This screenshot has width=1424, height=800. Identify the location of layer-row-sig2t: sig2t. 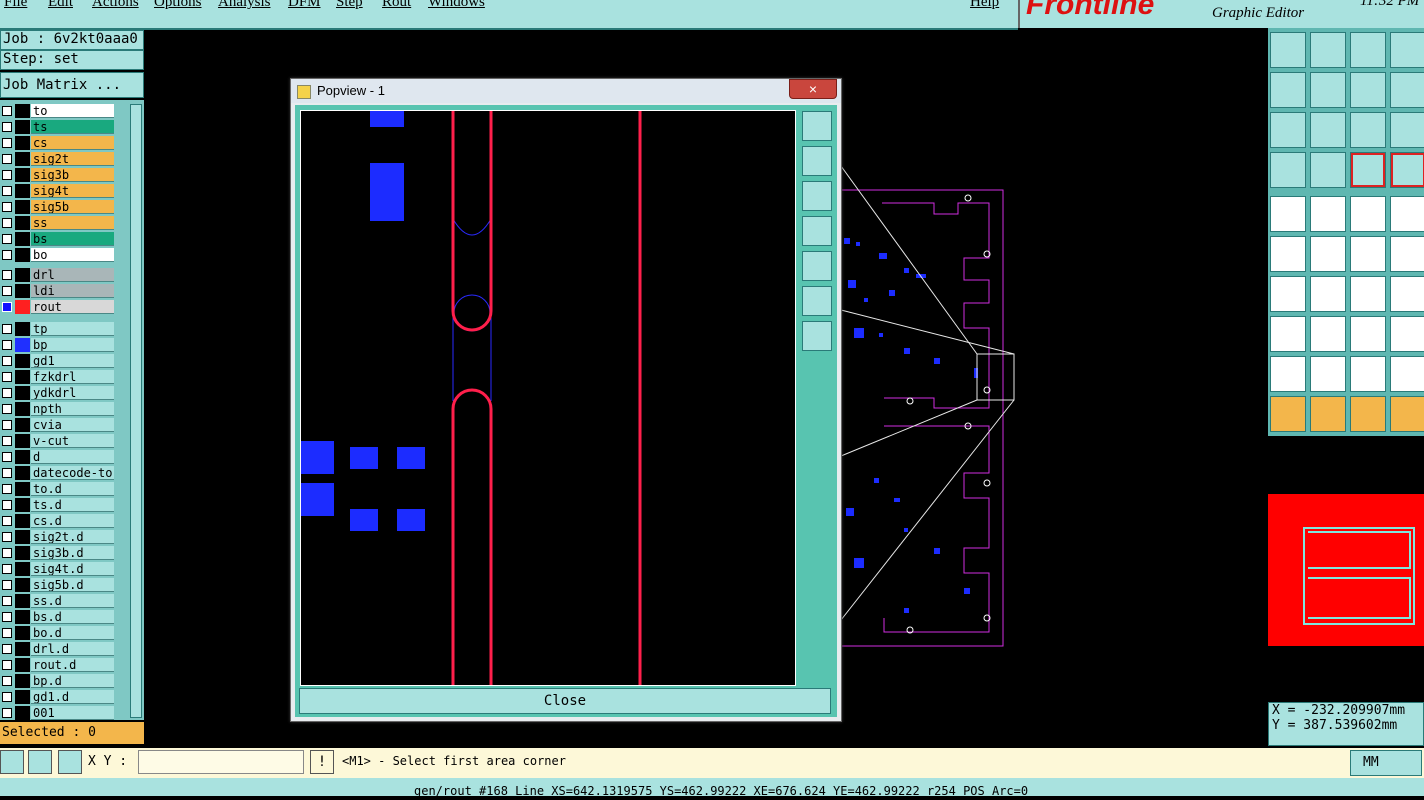
(57, 159).